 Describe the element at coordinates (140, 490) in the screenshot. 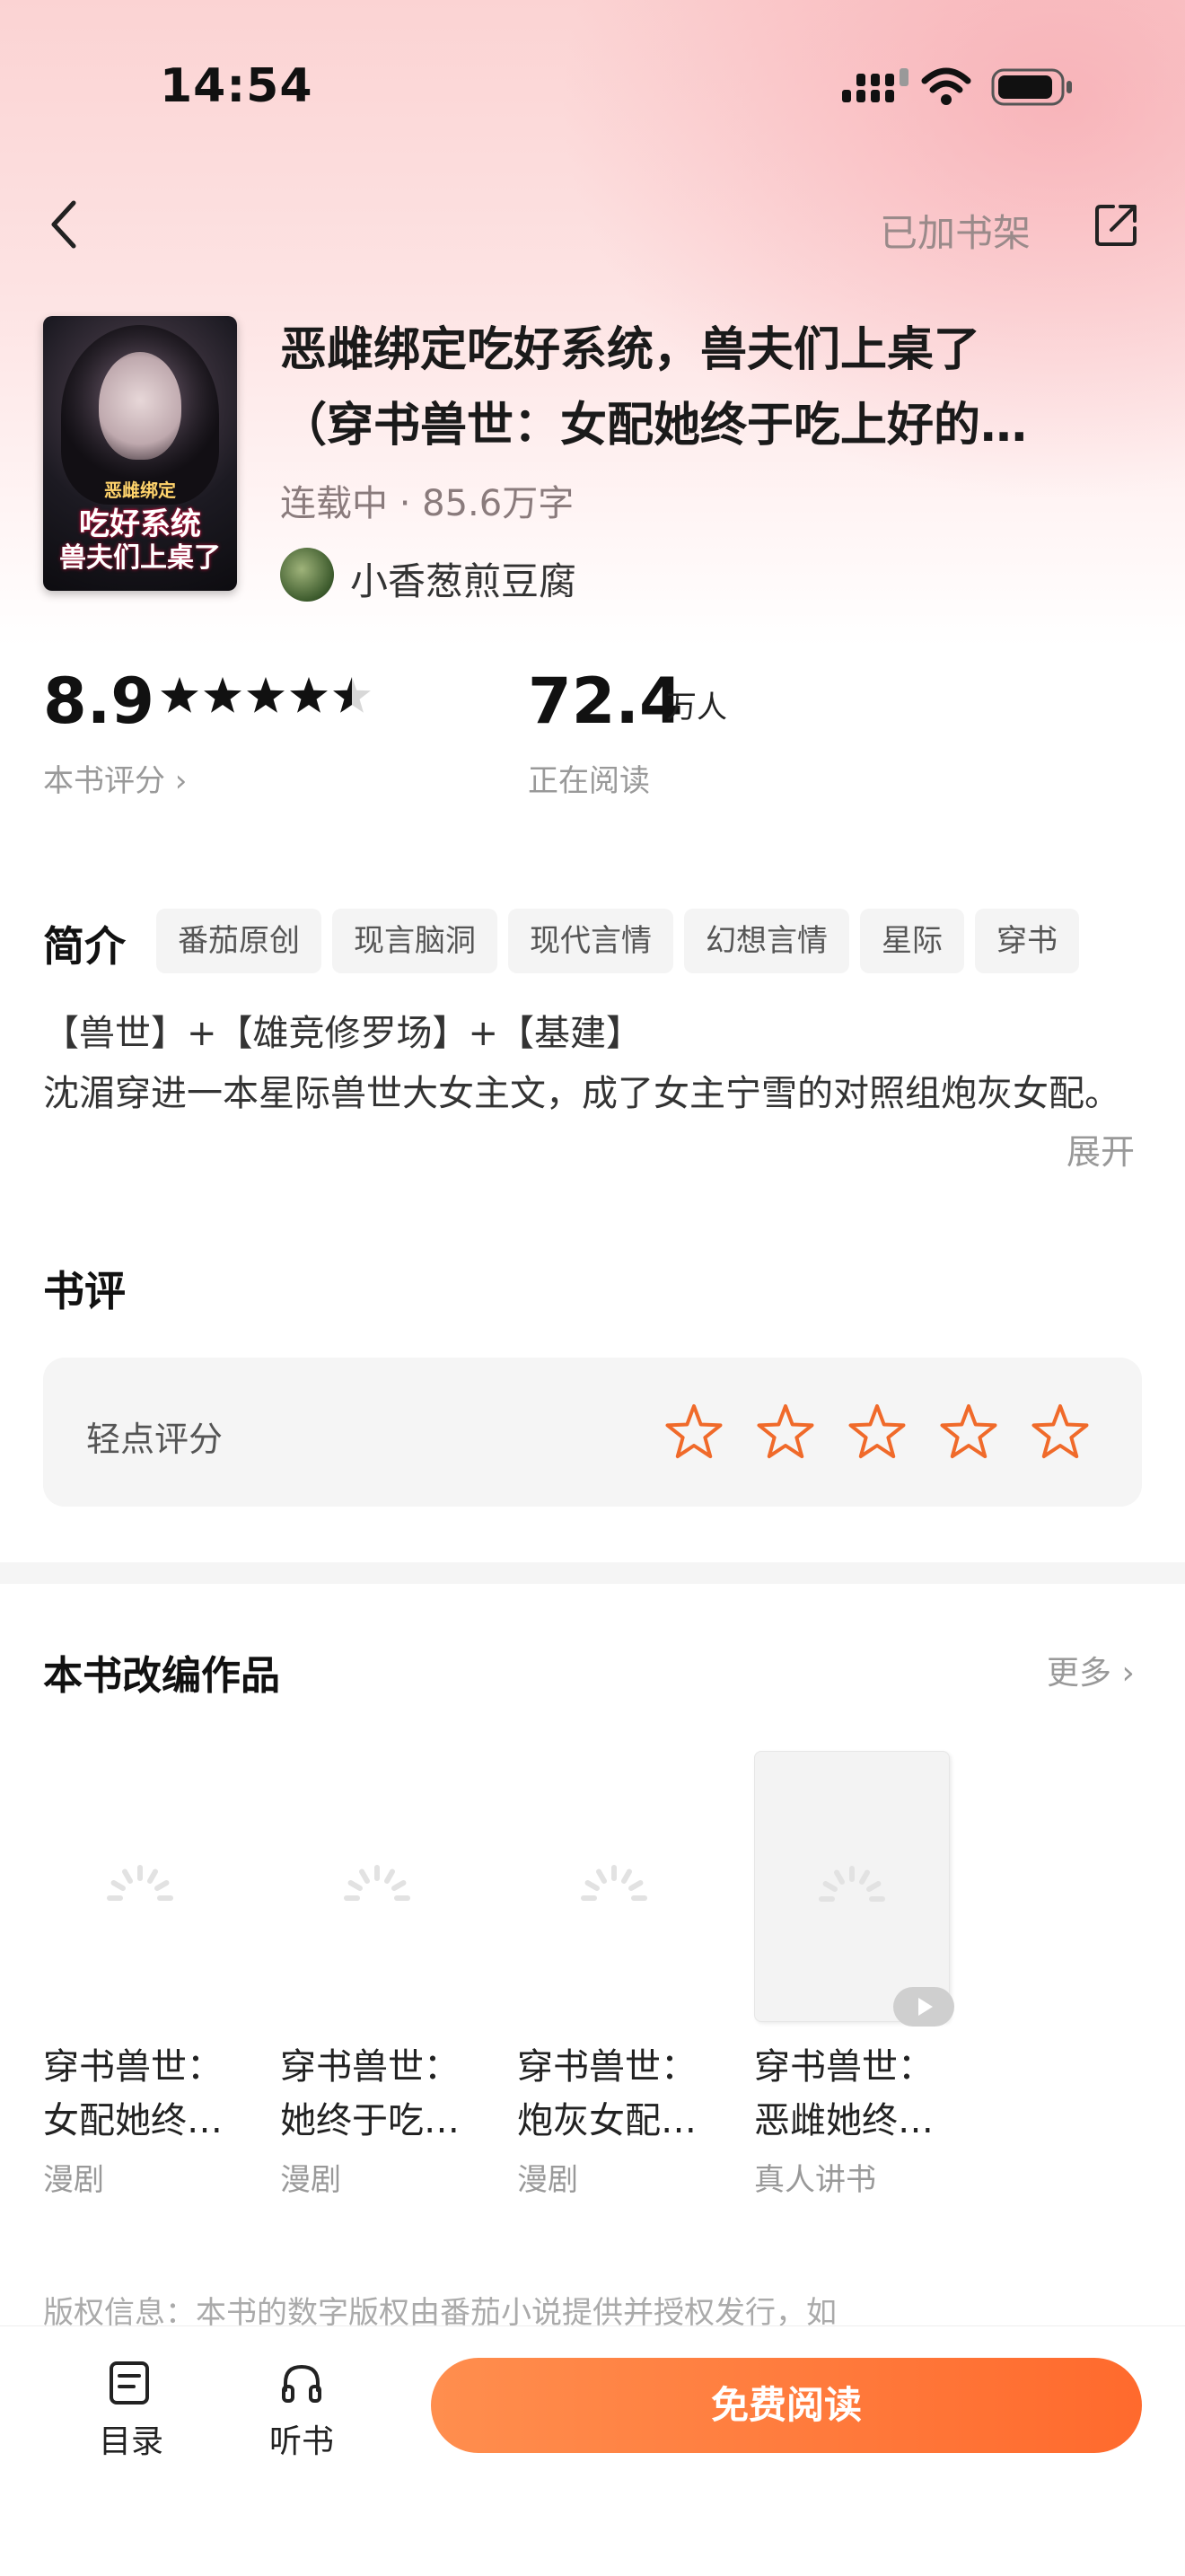

I see `cover-title-text: 恶雌绑定` at that location.